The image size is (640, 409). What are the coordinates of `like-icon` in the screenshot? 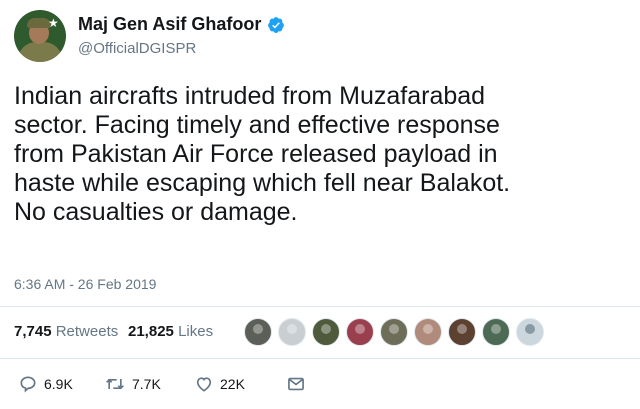 It's located at (204, 384).